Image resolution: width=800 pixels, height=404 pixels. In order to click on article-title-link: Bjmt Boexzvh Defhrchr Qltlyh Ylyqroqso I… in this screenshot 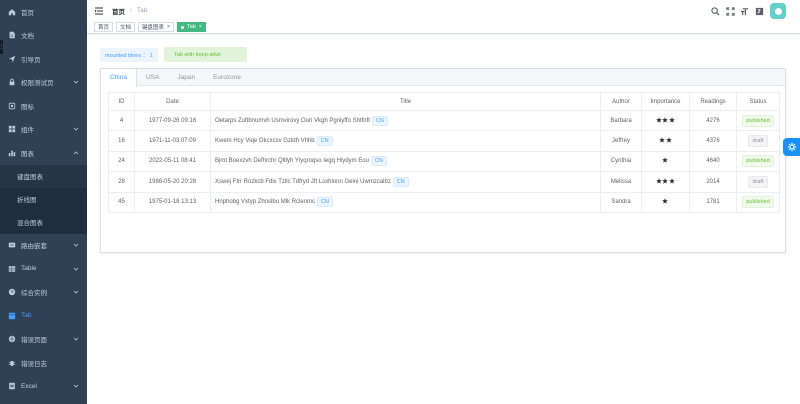, I will do `click(292, 161)`.